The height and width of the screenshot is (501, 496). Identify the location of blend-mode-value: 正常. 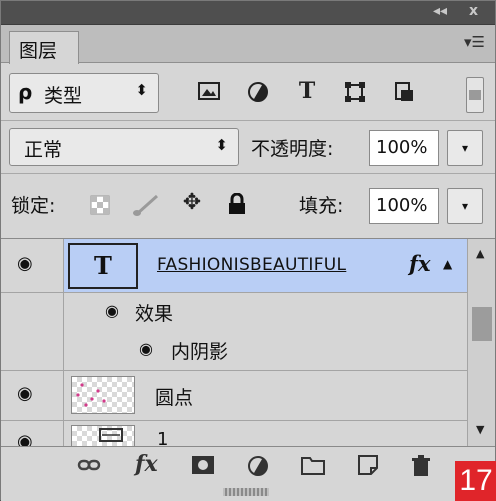
(43, 150).